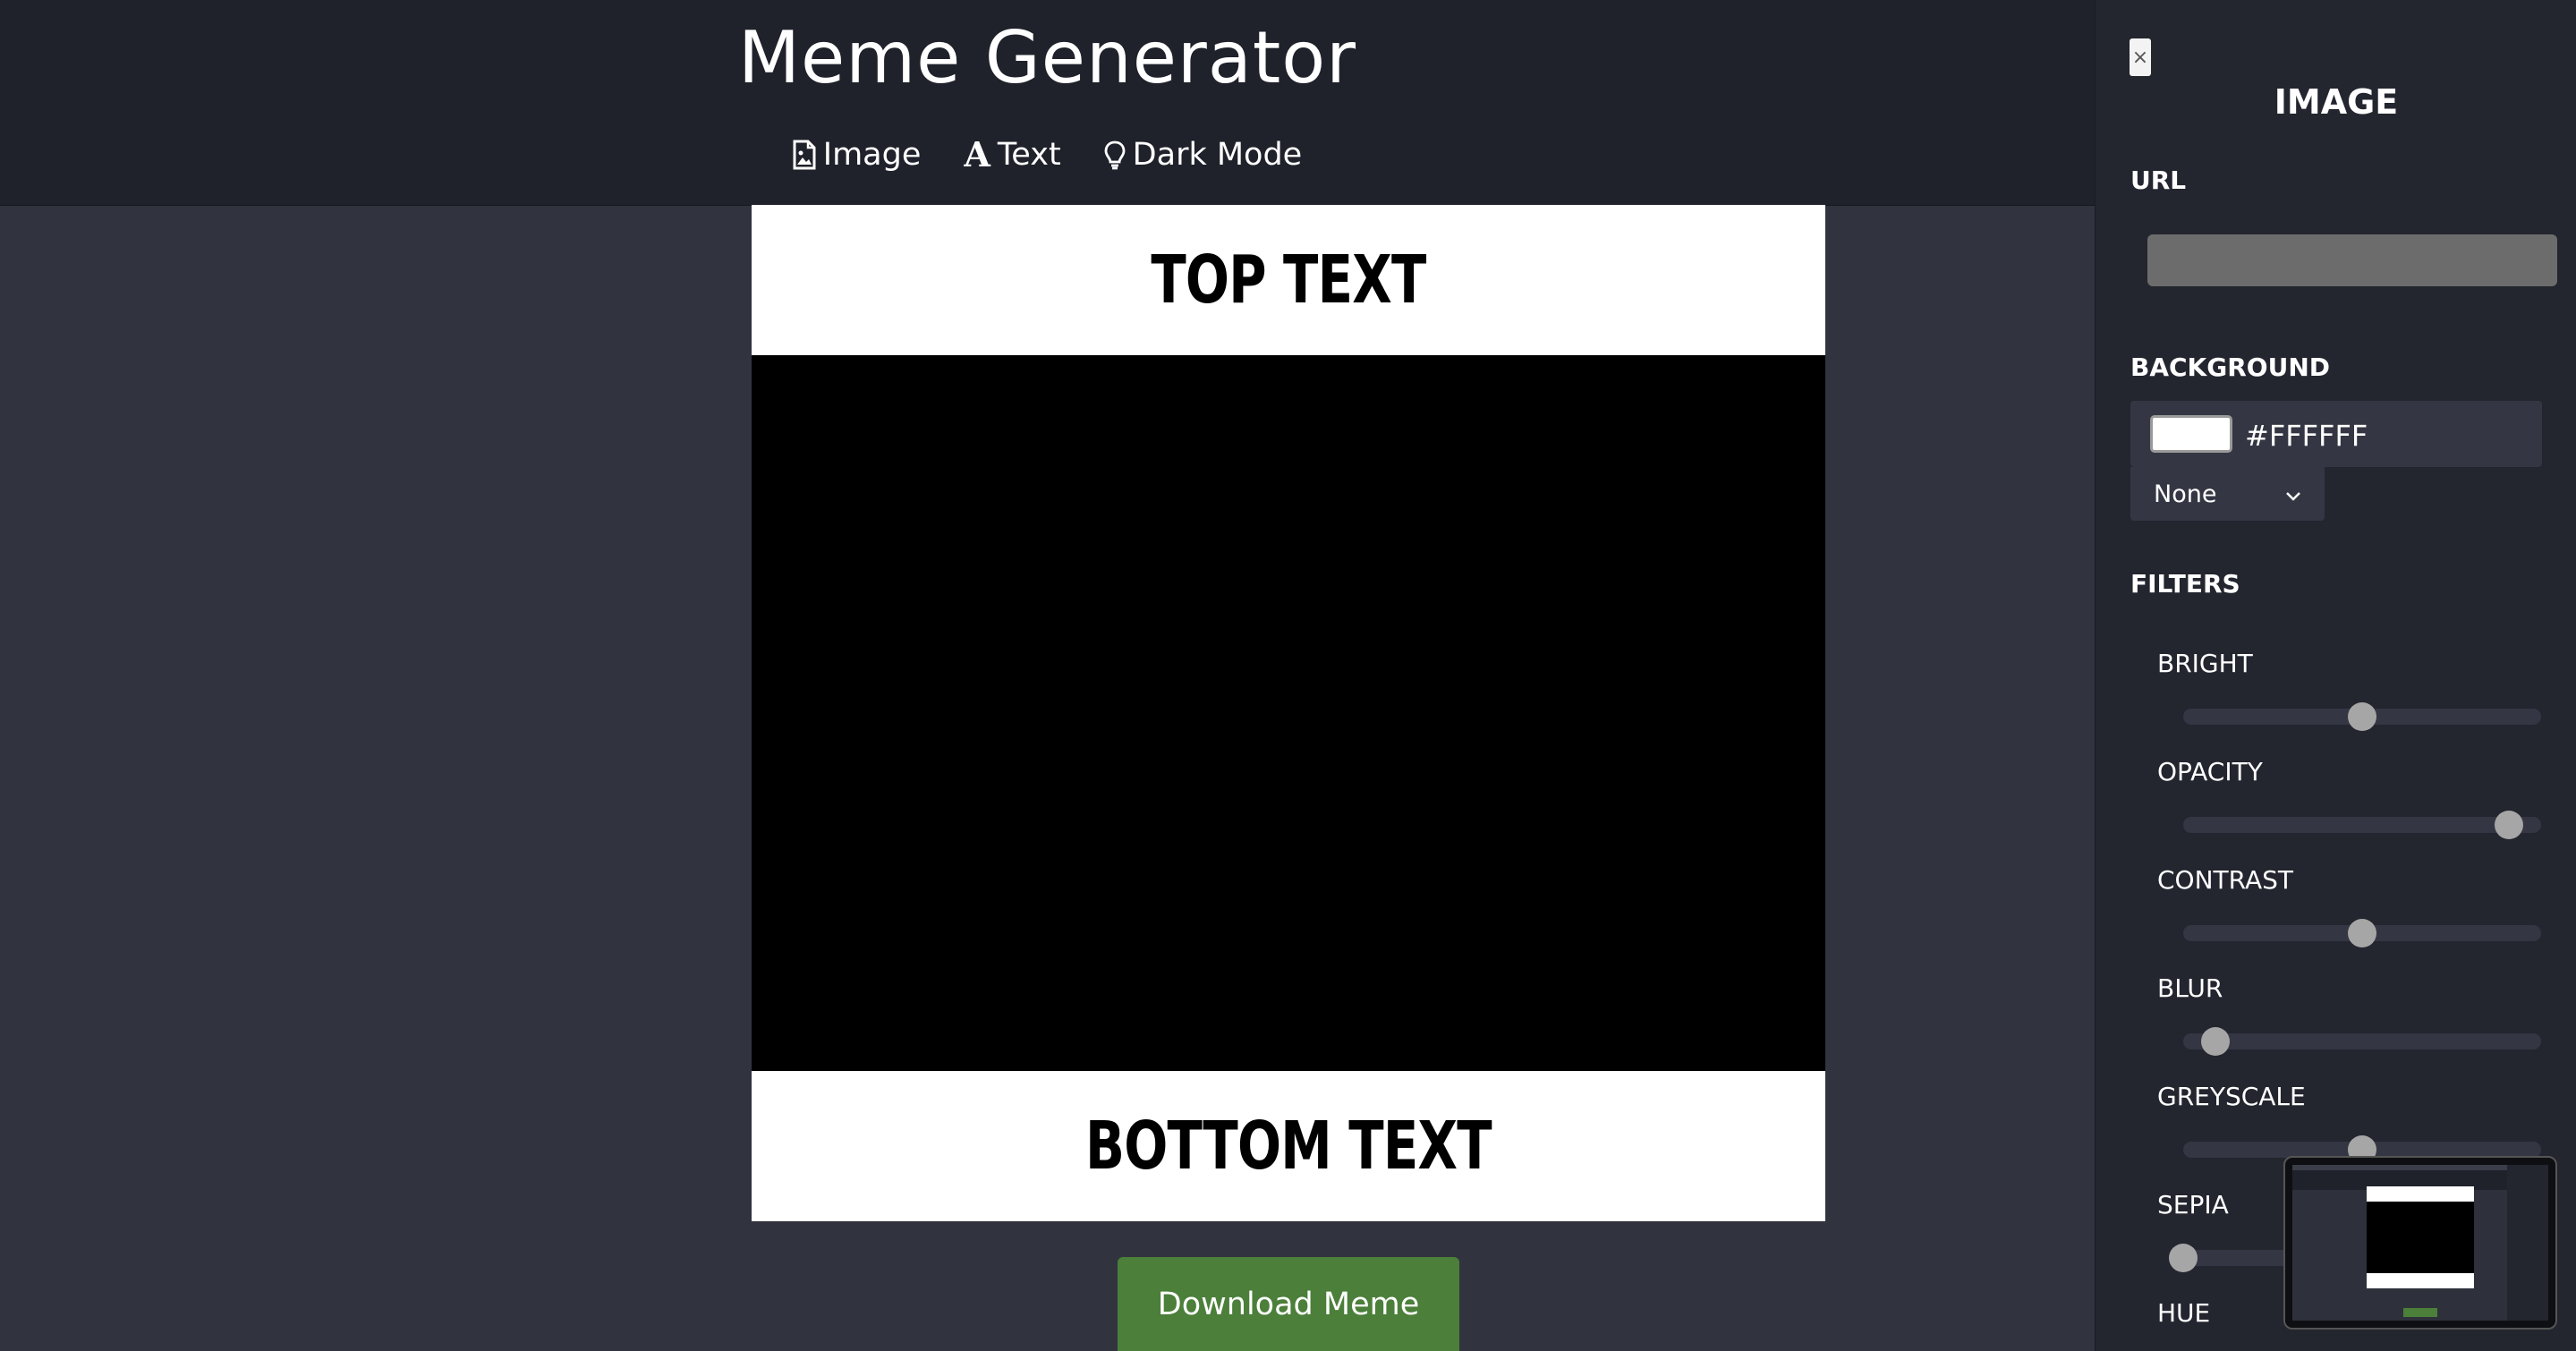 The image size is (2576, 1351). I want to click on nav-image-label: Image, so click(872, 154).